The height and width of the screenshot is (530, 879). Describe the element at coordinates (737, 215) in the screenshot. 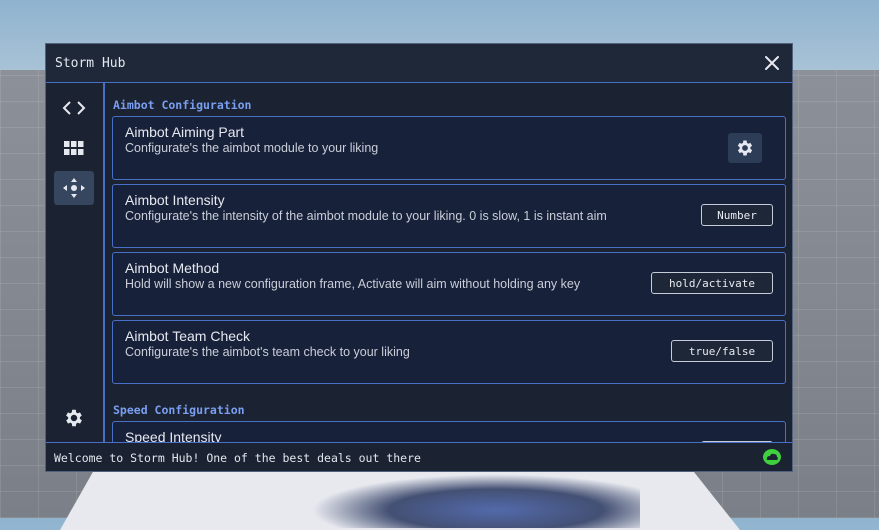

I see `intensity-number-input: Number` at that location.